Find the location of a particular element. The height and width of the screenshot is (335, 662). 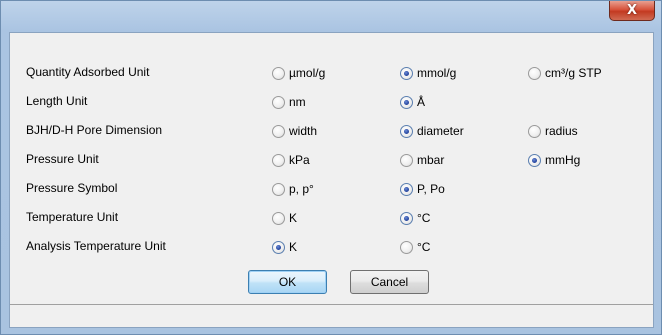

row-label: Pressure Unit is located at coordinates (62, 159).